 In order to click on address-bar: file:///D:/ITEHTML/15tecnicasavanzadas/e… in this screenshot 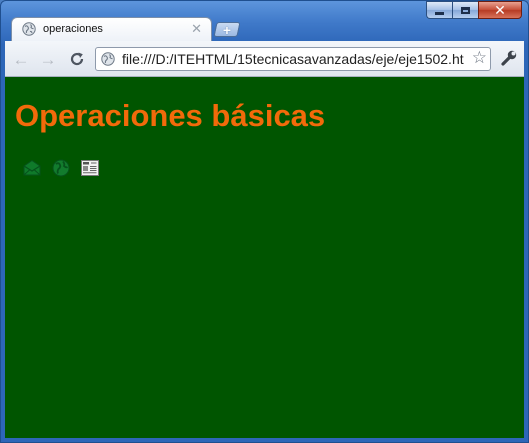, I will do `click(293, 59)`.